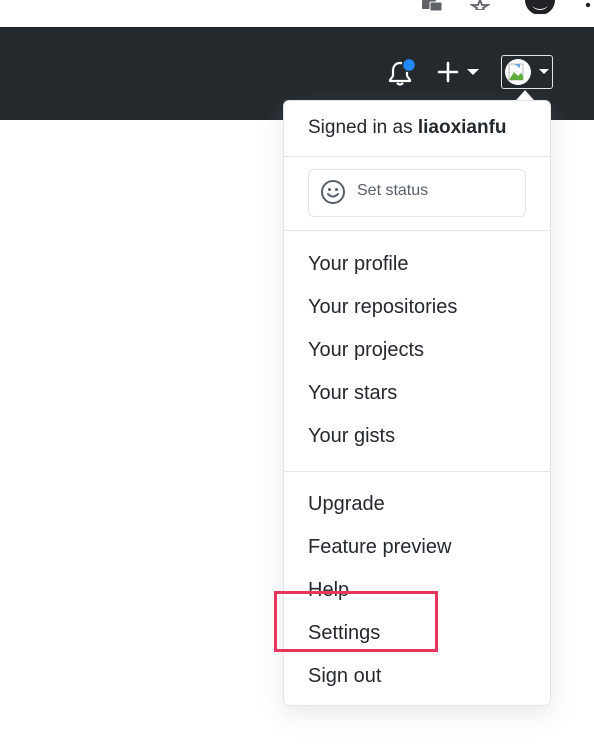 This screenshot has width=594, height=747. I want to click on menu-item-upgrade: Upgrade, so click(346, 504).